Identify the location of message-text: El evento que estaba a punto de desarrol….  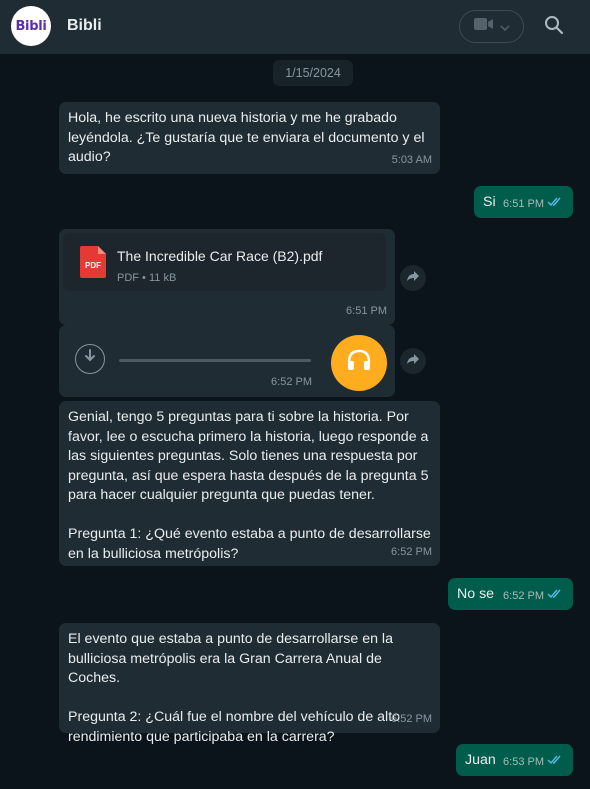
(234, 688).